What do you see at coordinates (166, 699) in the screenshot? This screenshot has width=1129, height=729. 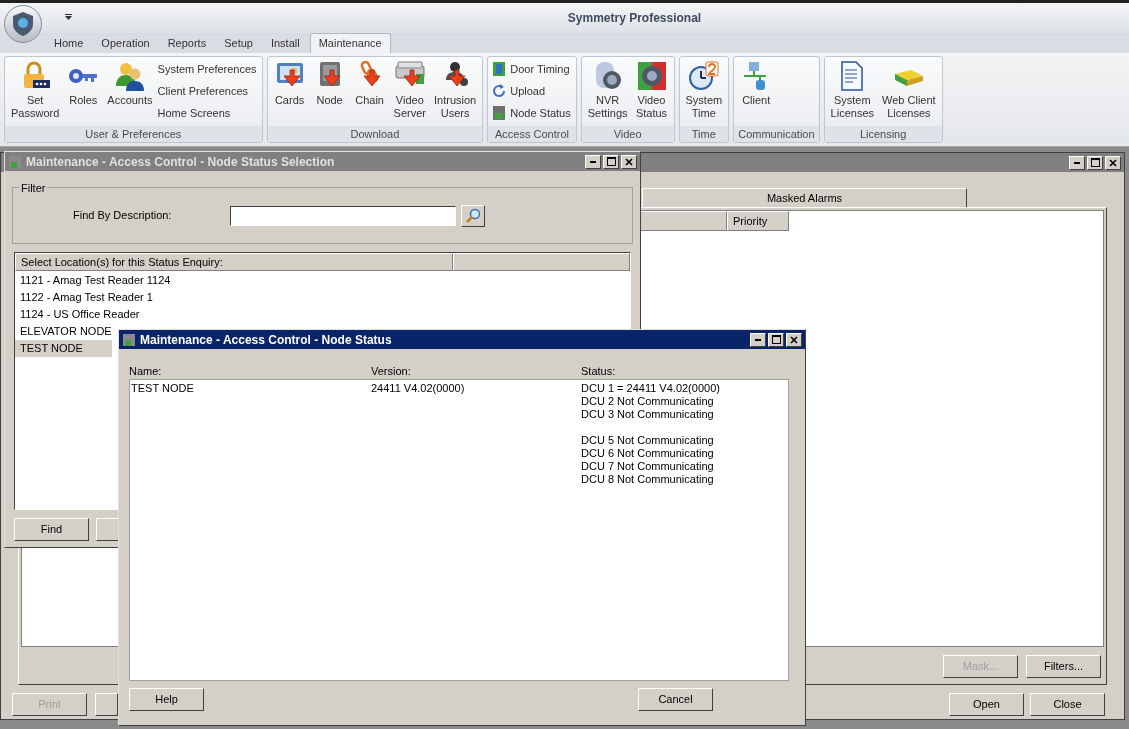 I see `dialog-button: Help` at bounding box center [166, 699].